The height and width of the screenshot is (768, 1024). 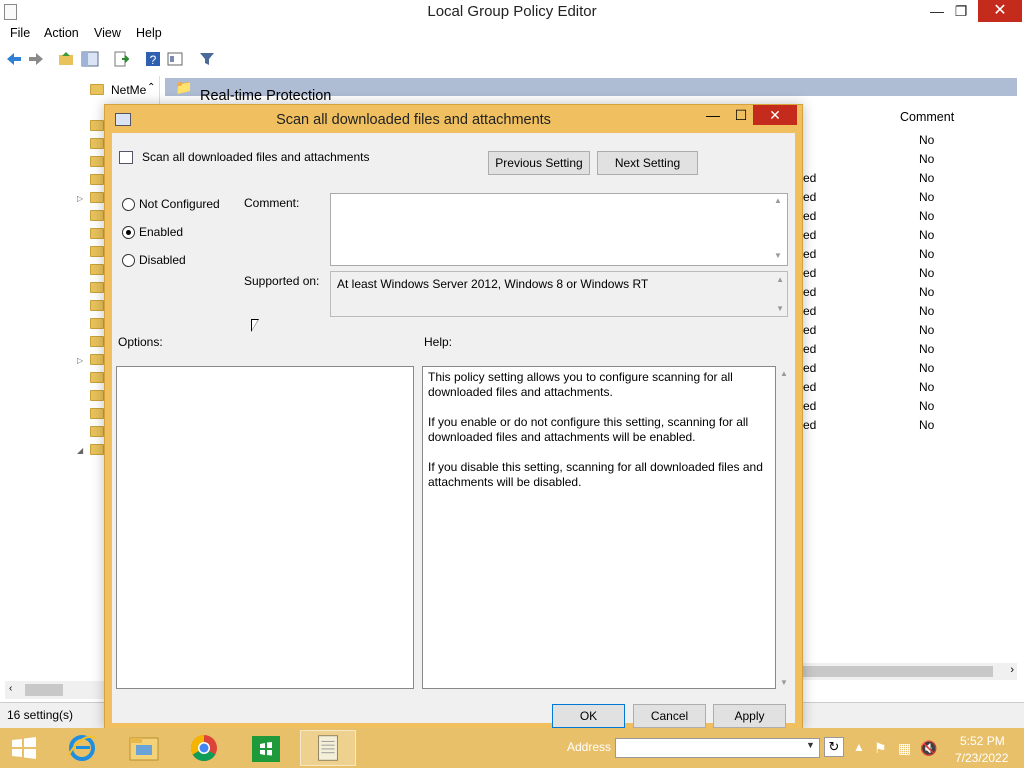 I want to click on close-button: ✕, so click(x=1000, y=11).